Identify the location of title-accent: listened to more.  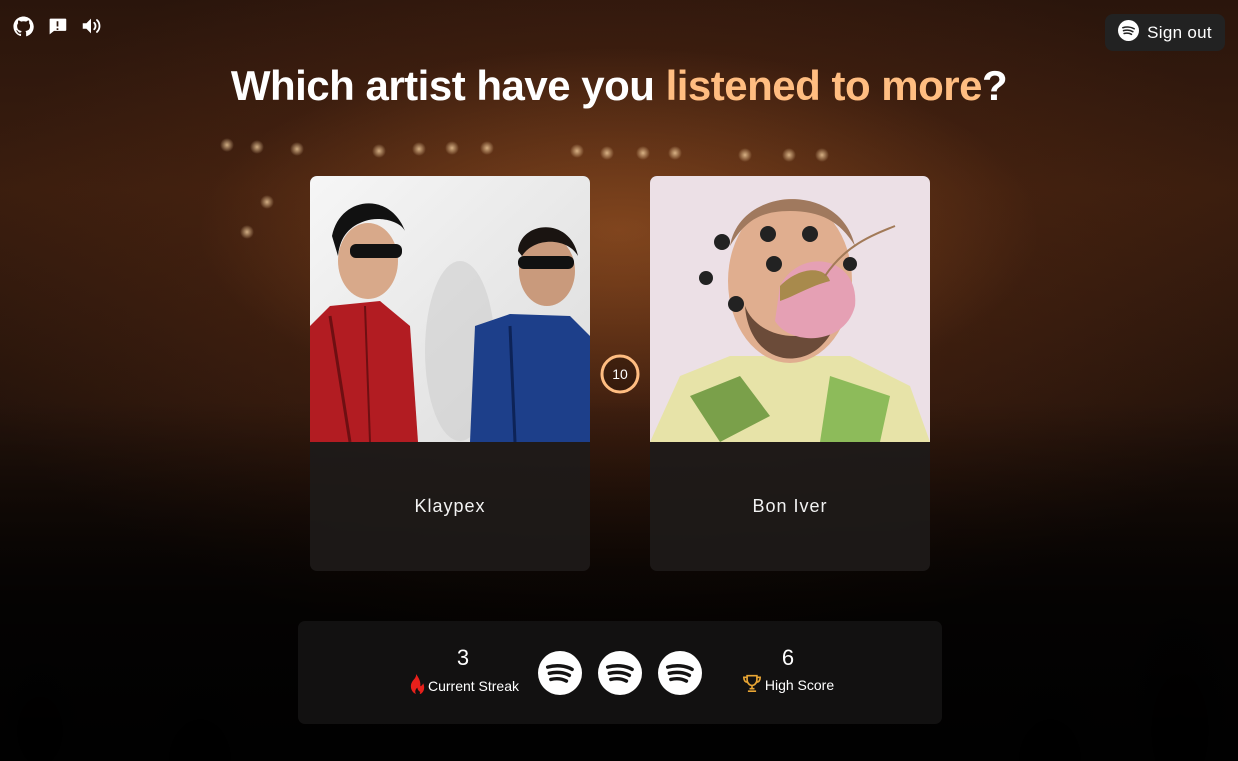
(824, 85).